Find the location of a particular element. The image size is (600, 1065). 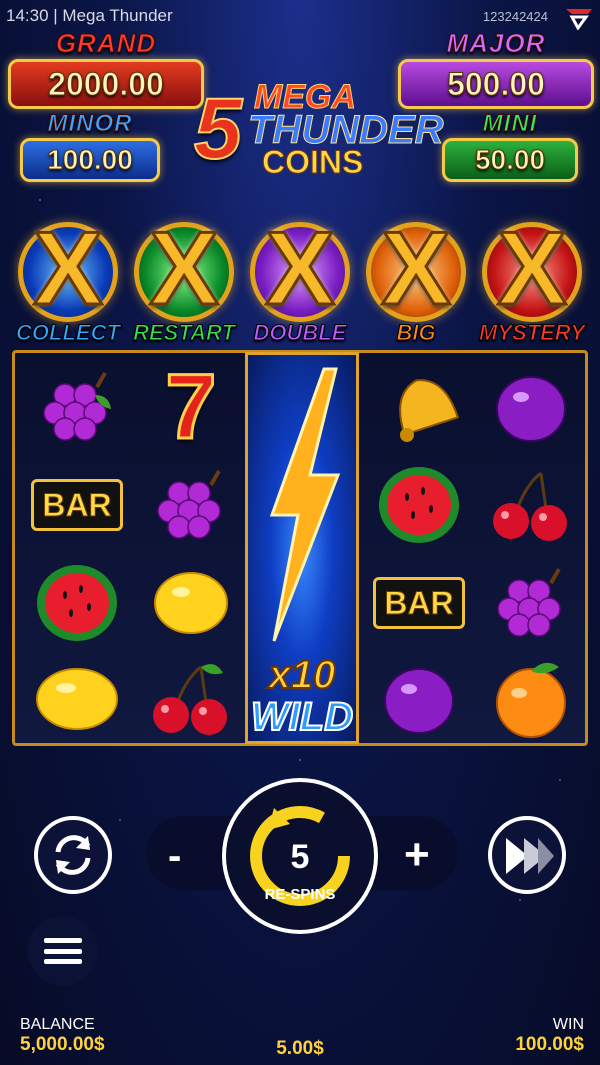

autoplay-button is located at coordinates (73, 855).